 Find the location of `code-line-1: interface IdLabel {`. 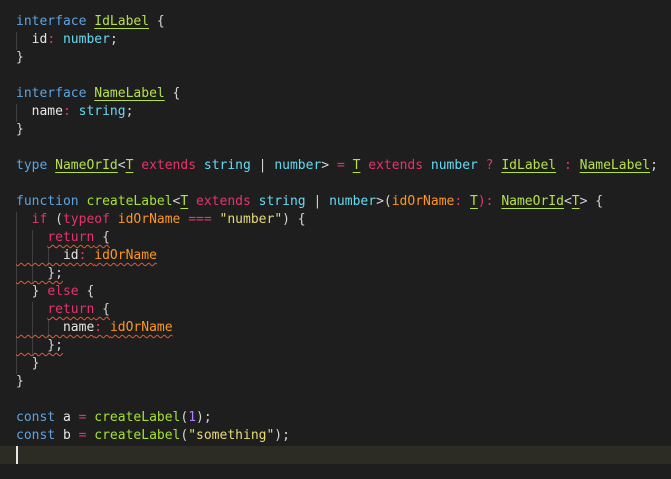

code-line-1: interface IdLabel { is located at coordinates (90, 22).